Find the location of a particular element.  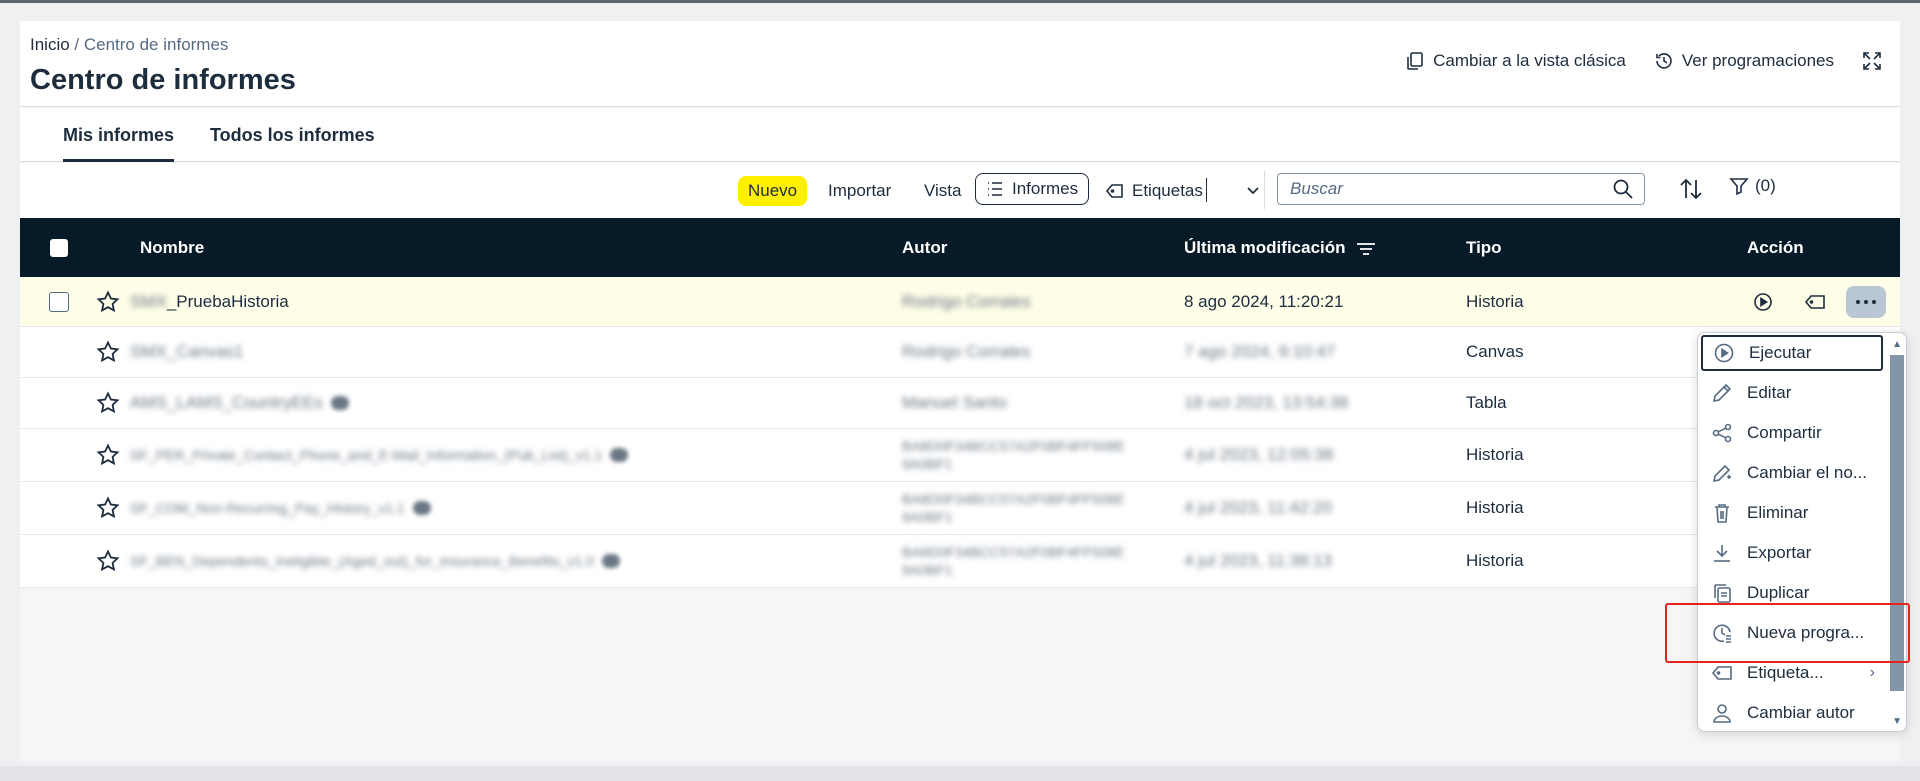

report-modified: 4 jul 2023, 11:42:20 is located at coordinates (1258, 507).